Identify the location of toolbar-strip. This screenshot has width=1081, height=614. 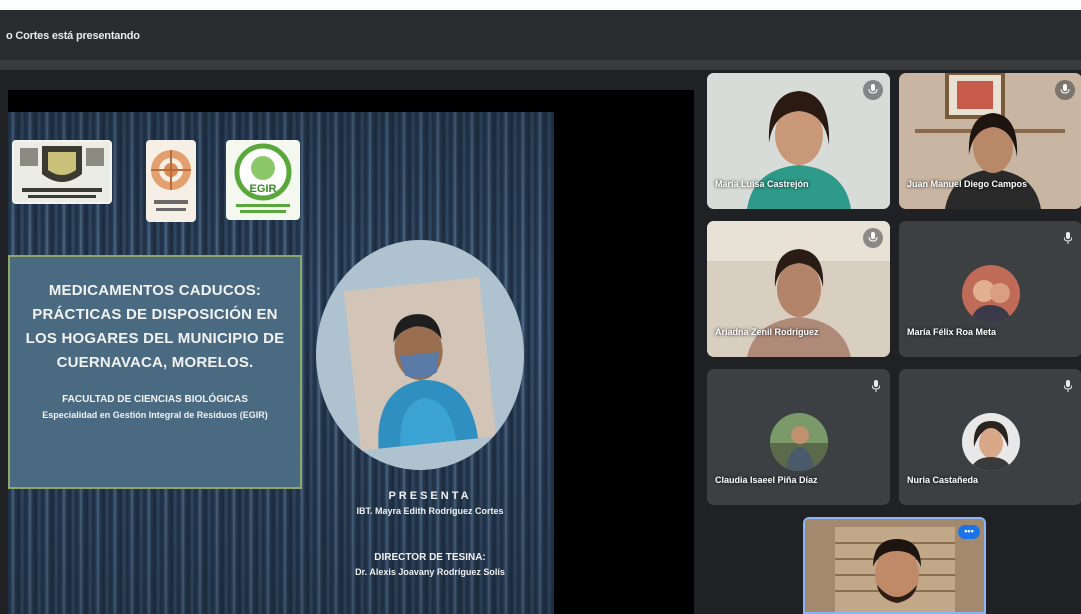
(540, 65).